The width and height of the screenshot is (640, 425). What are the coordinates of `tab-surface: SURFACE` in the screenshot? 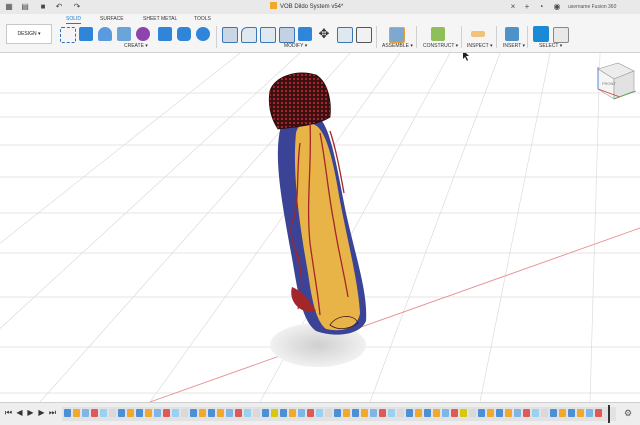 It's located at (112, 19).